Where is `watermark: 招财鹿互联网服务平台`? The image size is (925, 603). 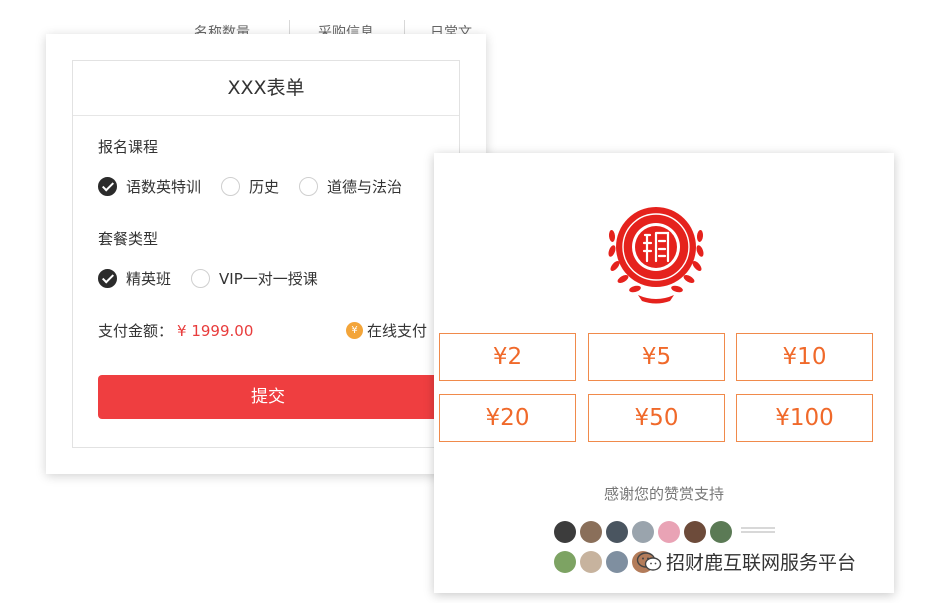 watermark: 招财鹿互联网服务平台 is located at coordinates (746, 561).